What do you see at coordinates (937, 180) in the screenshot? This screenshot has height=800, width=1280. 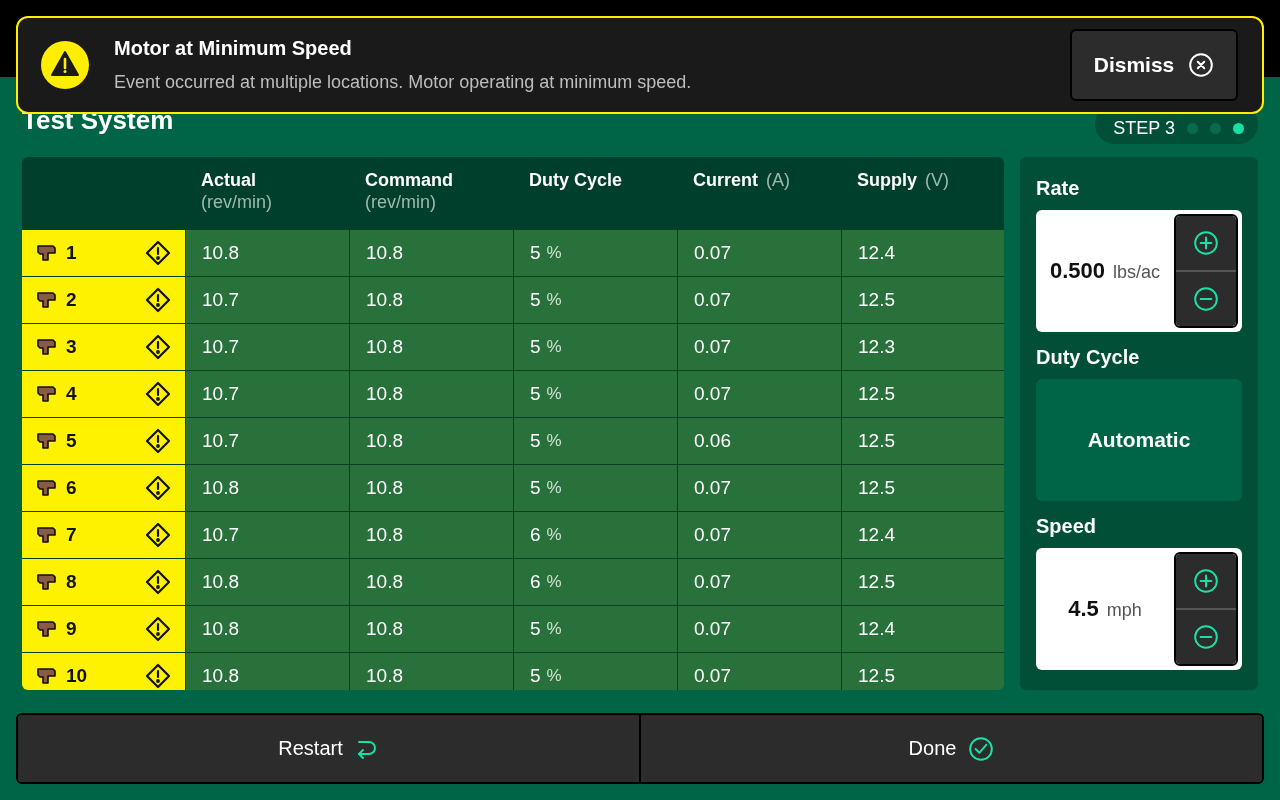 I see `column-unit: (V)` at bounding box center [937, 180].